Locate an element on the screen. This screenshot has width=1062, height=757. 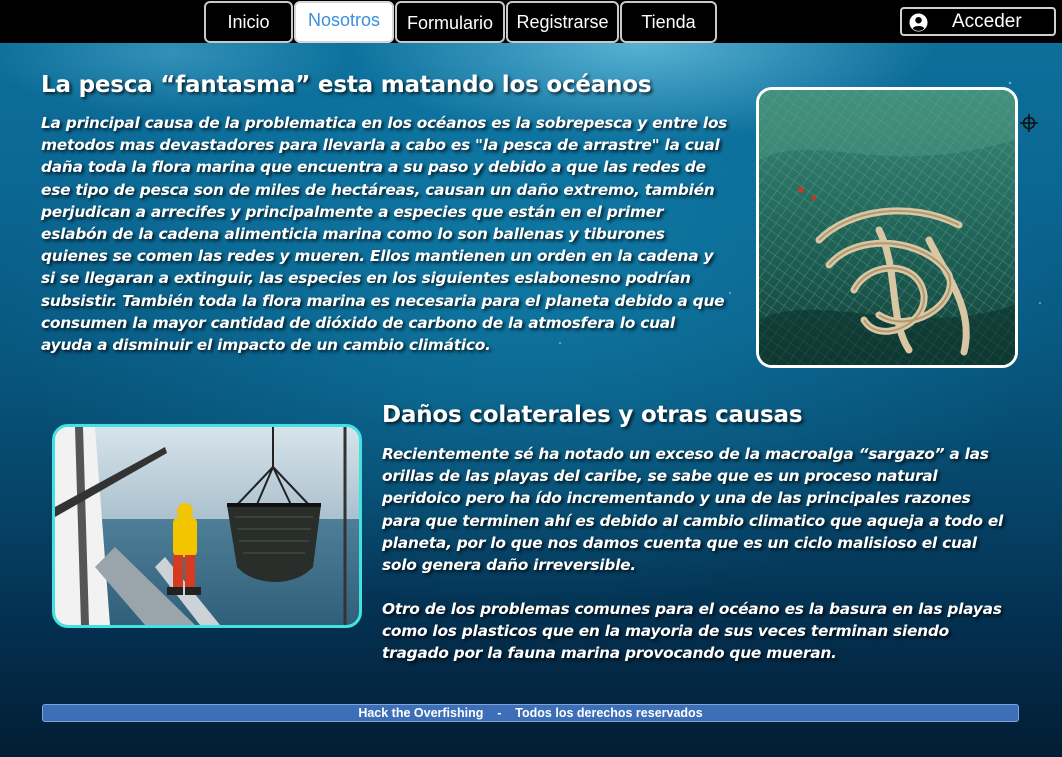
trawler-boat-illustration is located at coordinates (207, 526).